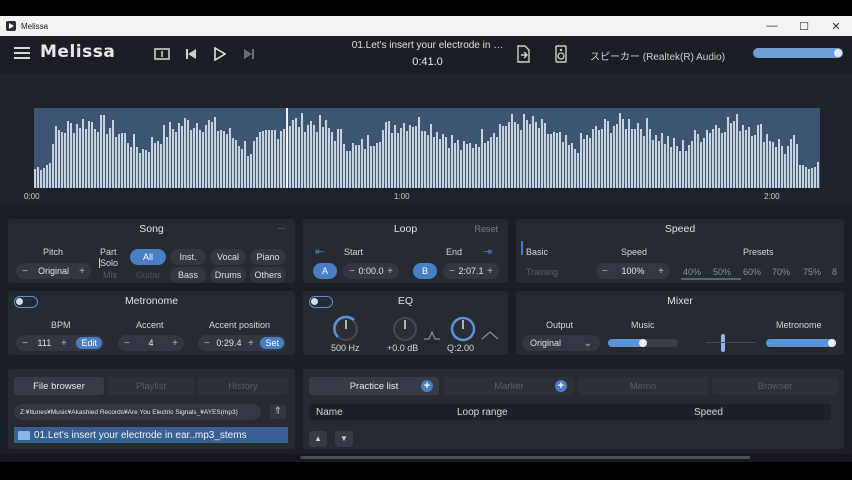  Describe the element at coordinates (109, 263) in the screenshot. I see `solo-label: Solo` at that location.